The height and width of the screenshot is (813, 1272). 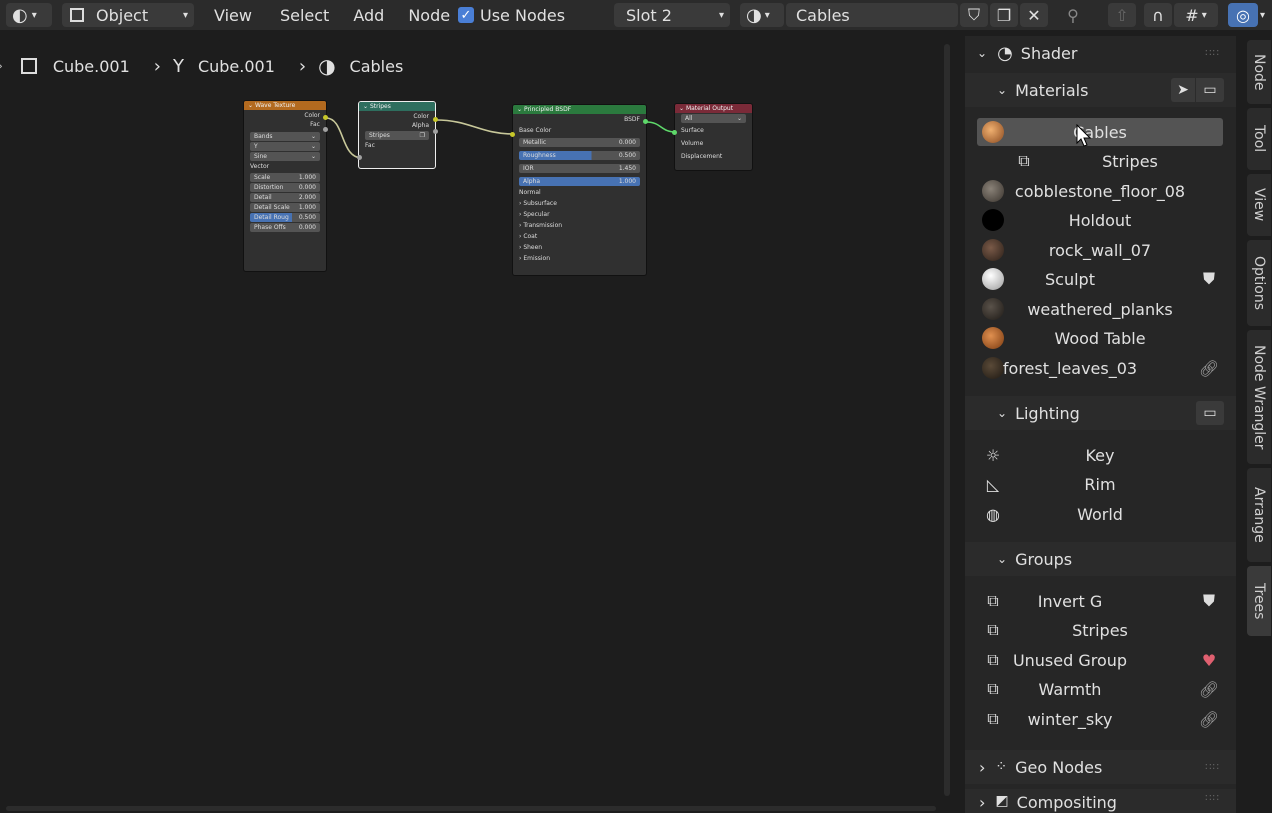 I want to click on panel-title: Materials, so click(x=1052, y=90).